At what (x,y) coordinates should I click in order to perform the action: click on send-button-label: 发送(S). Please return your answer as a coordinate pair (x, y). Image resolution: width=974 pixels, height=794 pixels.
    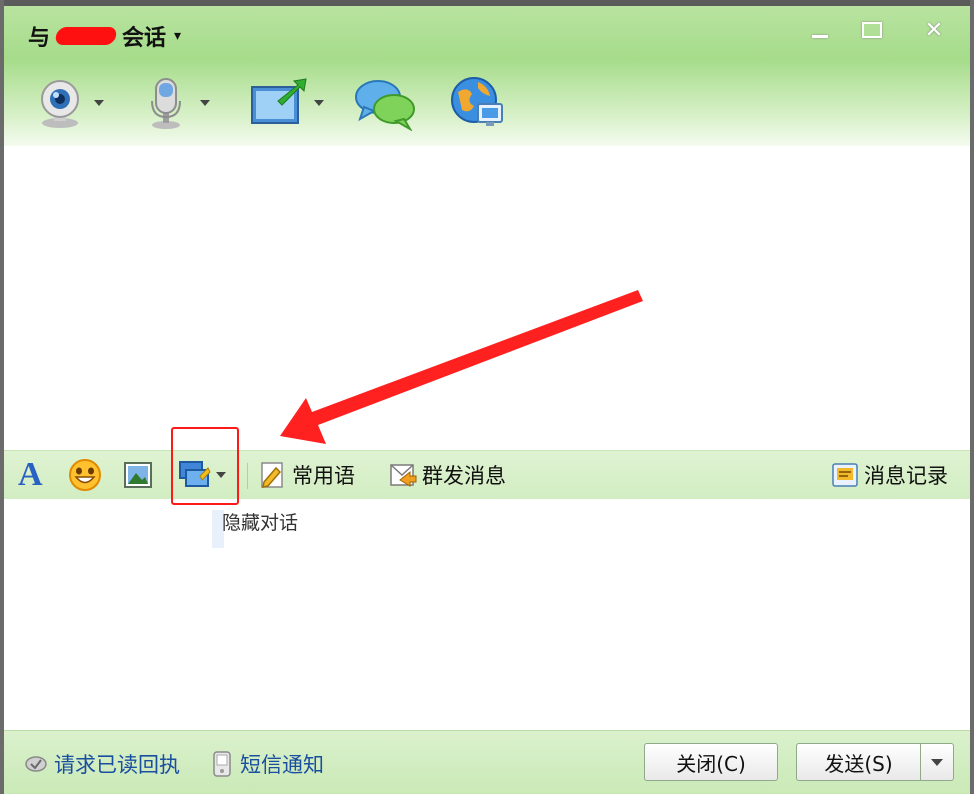
    Looking at the image, I should click on (858, 763).